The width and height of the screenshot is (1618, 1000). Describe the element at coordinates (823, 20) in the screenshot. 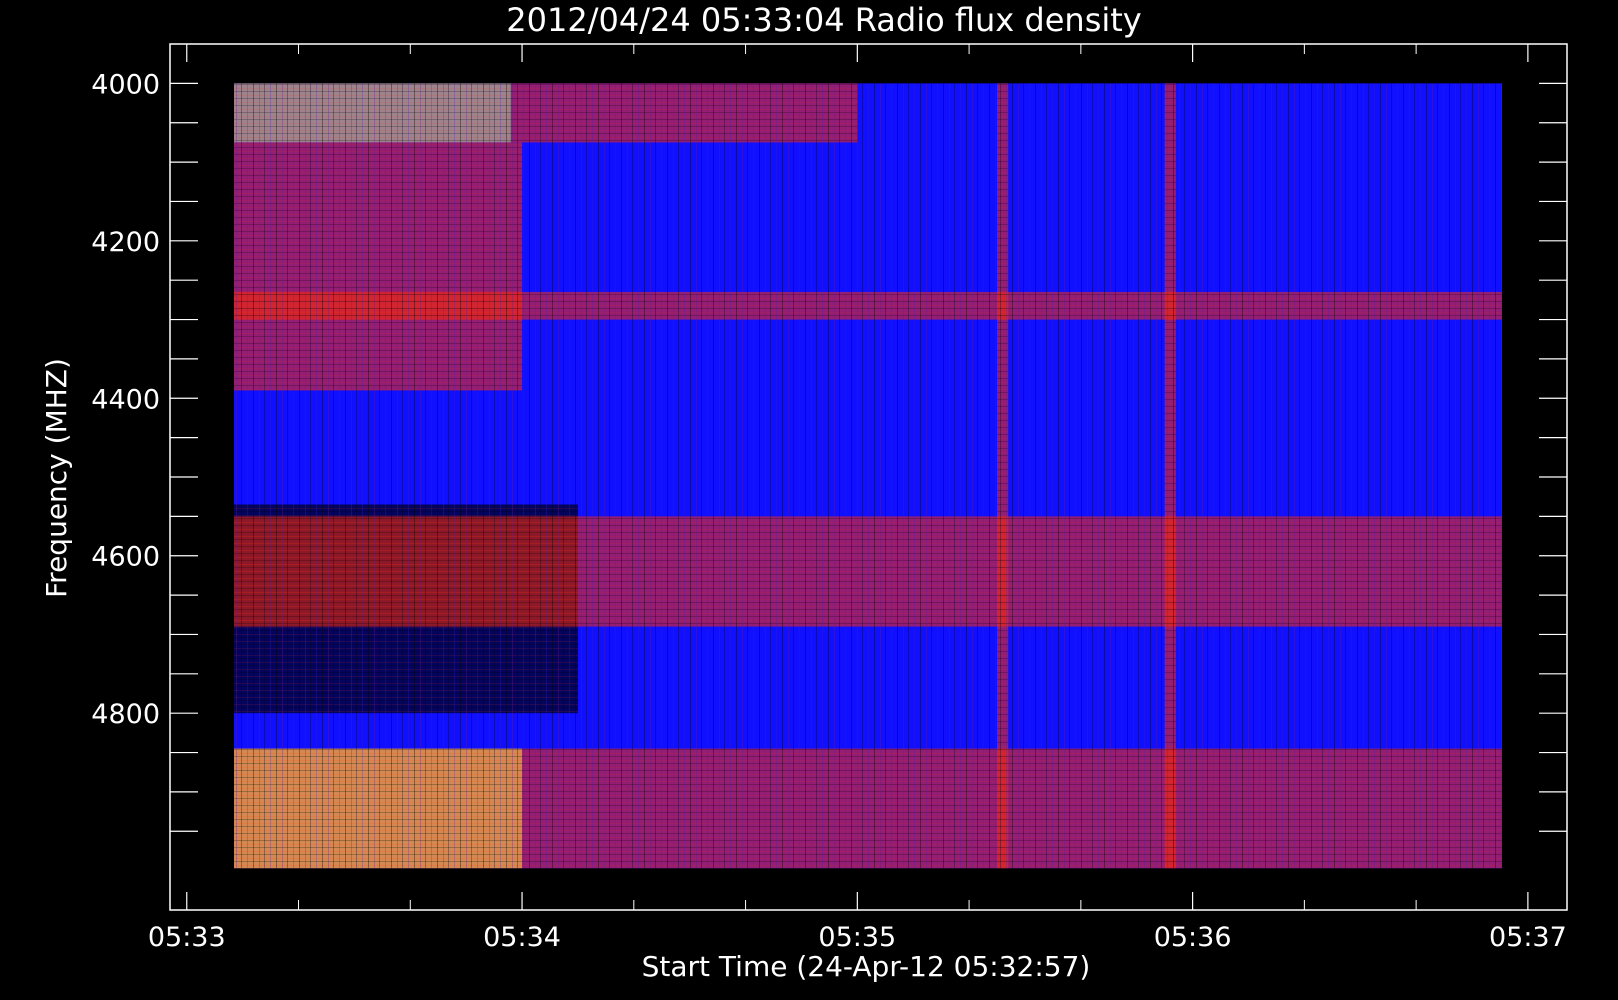

I see `chart-title: 2012/04/24 05:33:04 Radio flux density` at that location.